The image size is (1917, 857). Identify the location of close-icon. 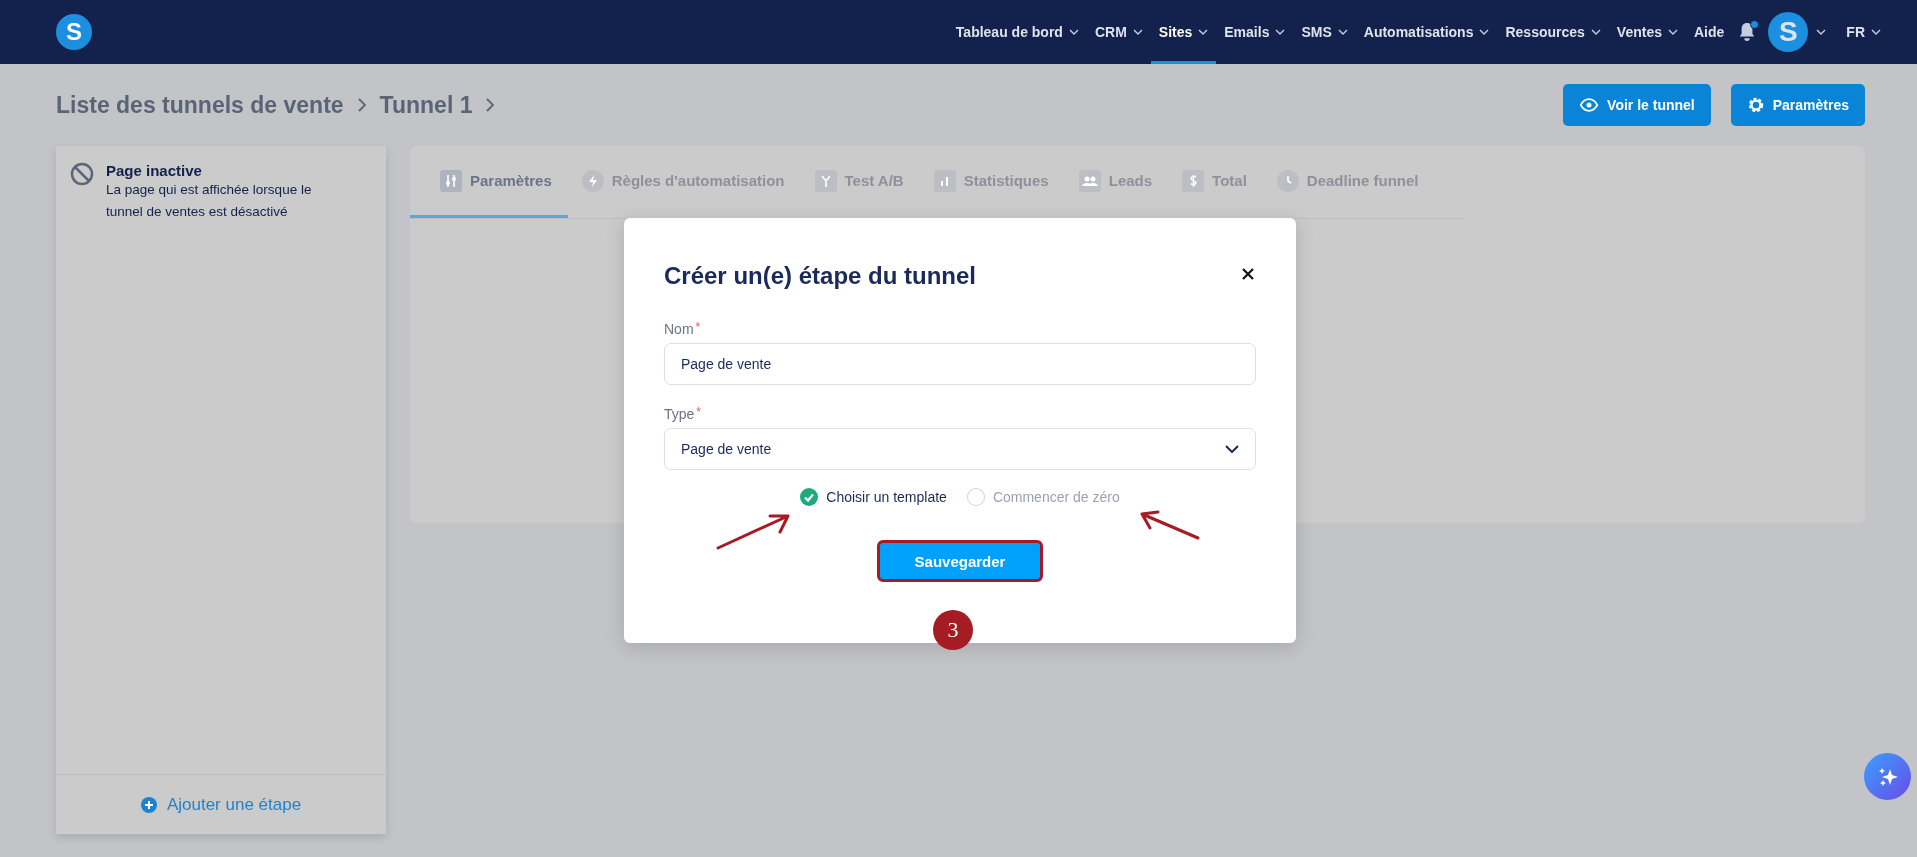
(1248, 274).